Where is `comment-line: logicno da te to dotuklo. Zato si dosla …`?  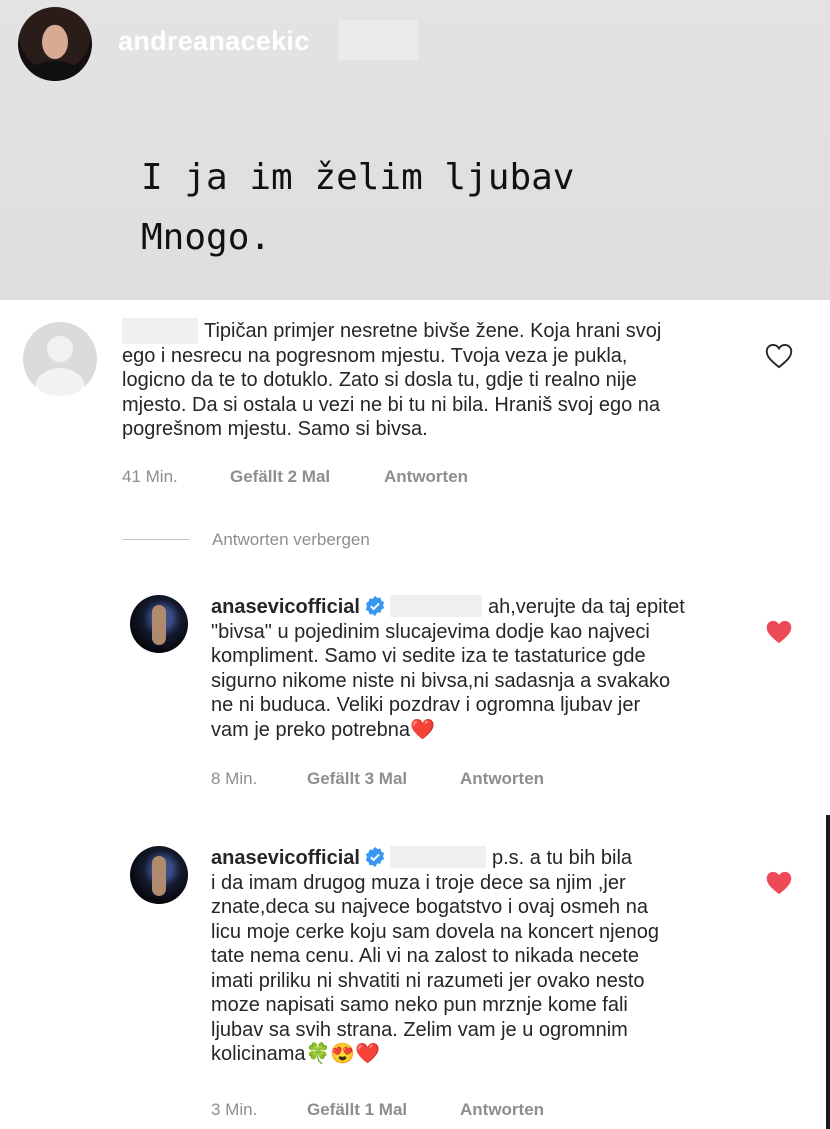
comment-line: logicno da te to dotuklo. Zato si dosla … is located at coordinates (379, 380).